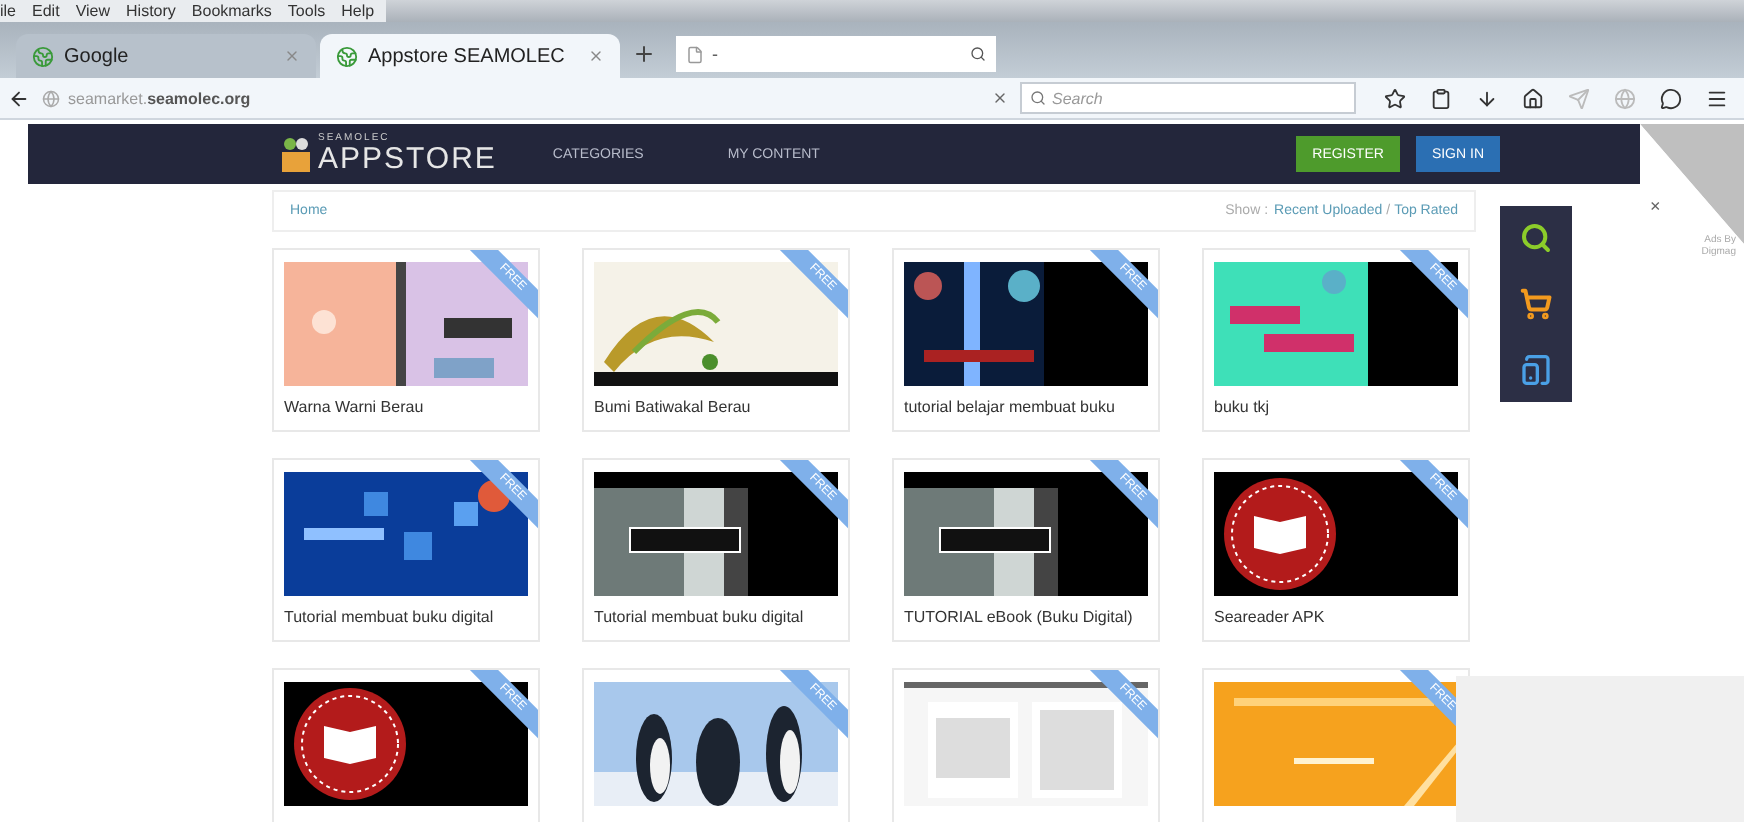 This screenshot has width=1744, height=822. Describe the element at coordinates (51, 98) in the screenshot. I see `globe-icon` at that location.